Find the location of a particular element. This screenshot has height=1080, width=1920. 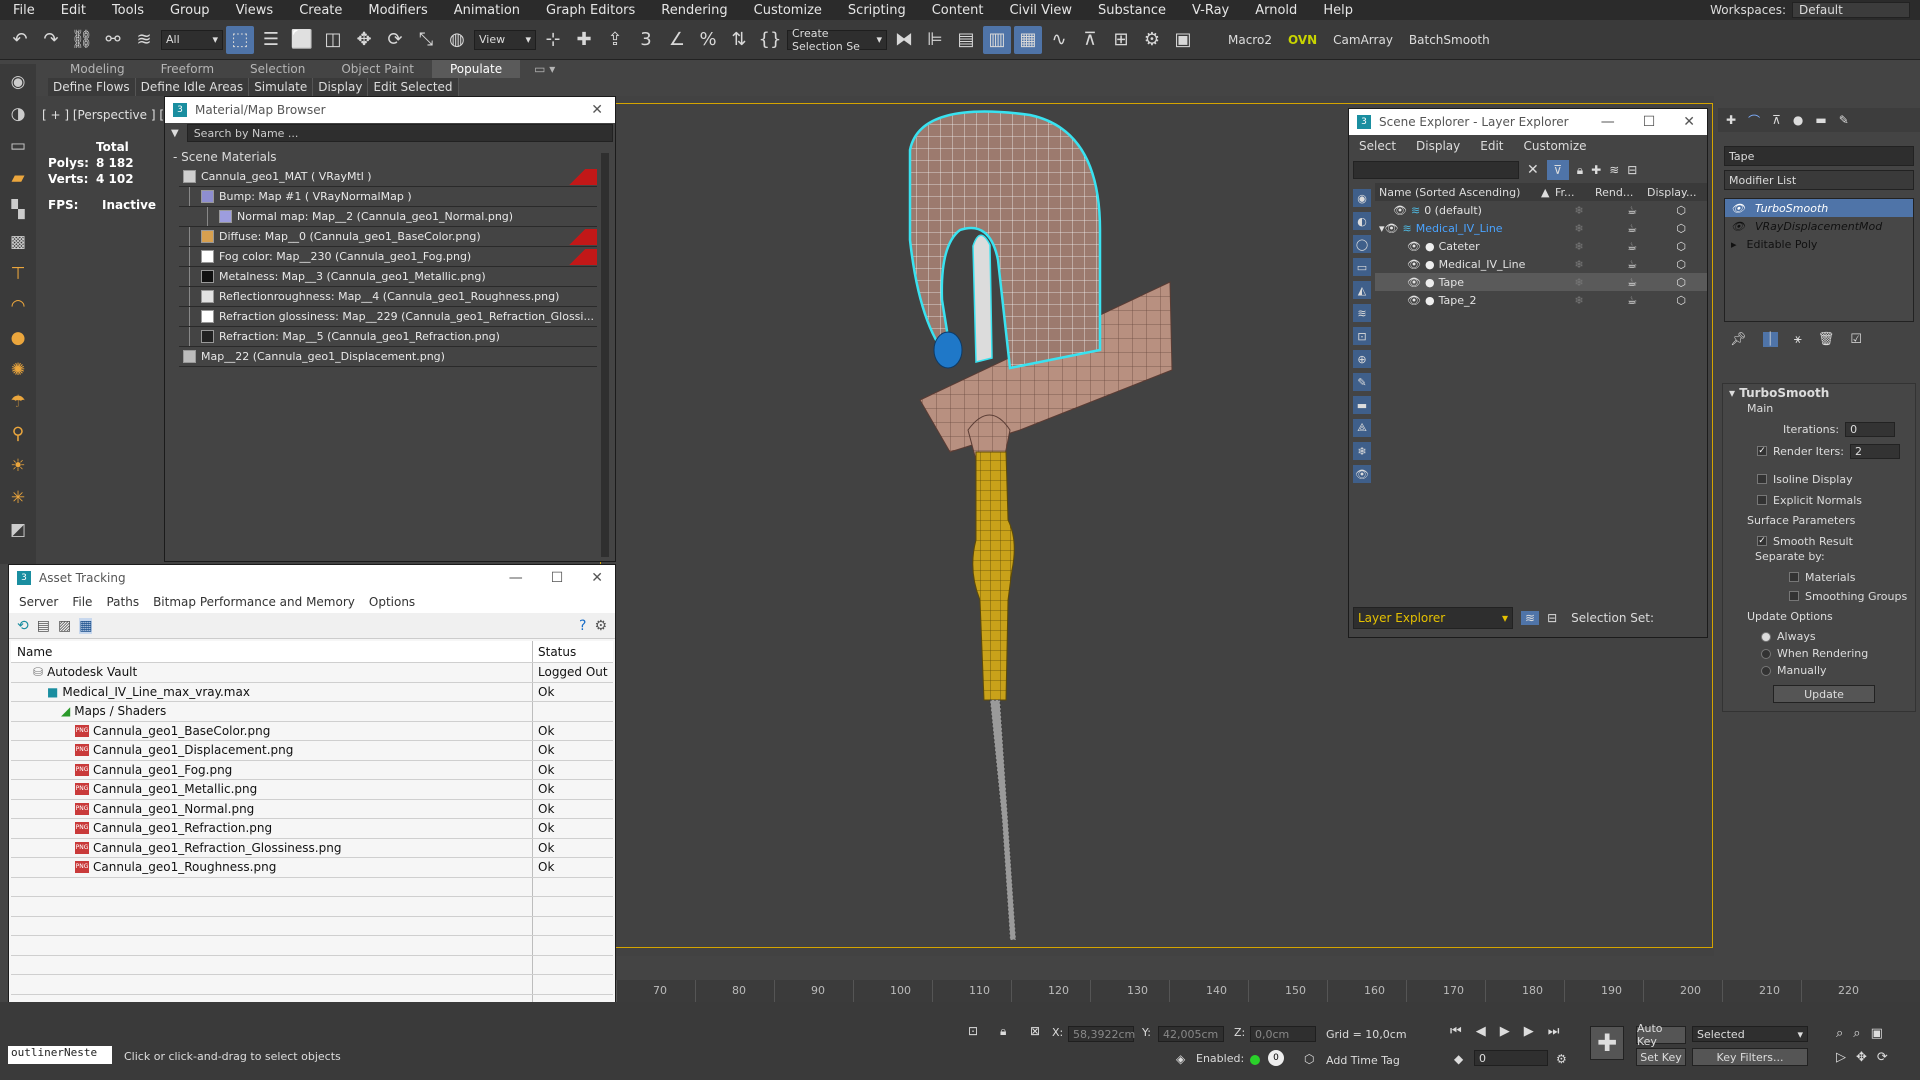

macro-button-camarray: CamArray is located at coordinates (1363, 40).